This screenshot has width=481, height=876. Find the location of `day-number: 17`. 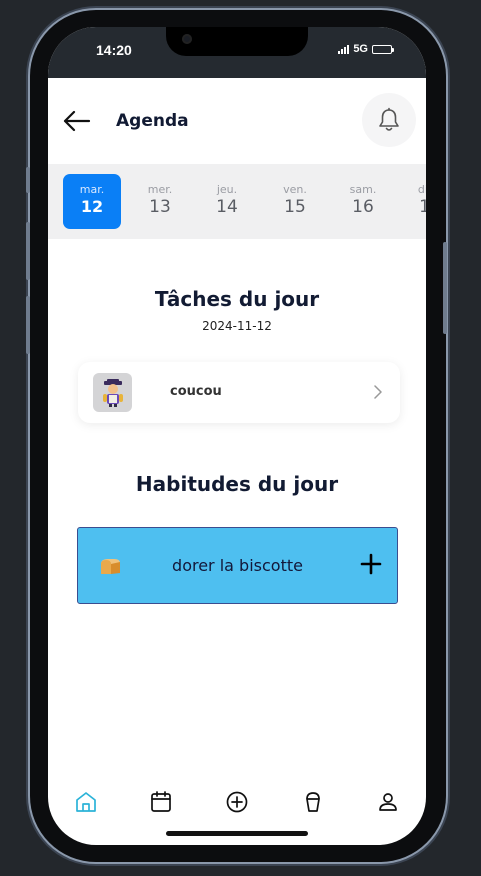

day-number: 17 is located at coordinates (422, 207).